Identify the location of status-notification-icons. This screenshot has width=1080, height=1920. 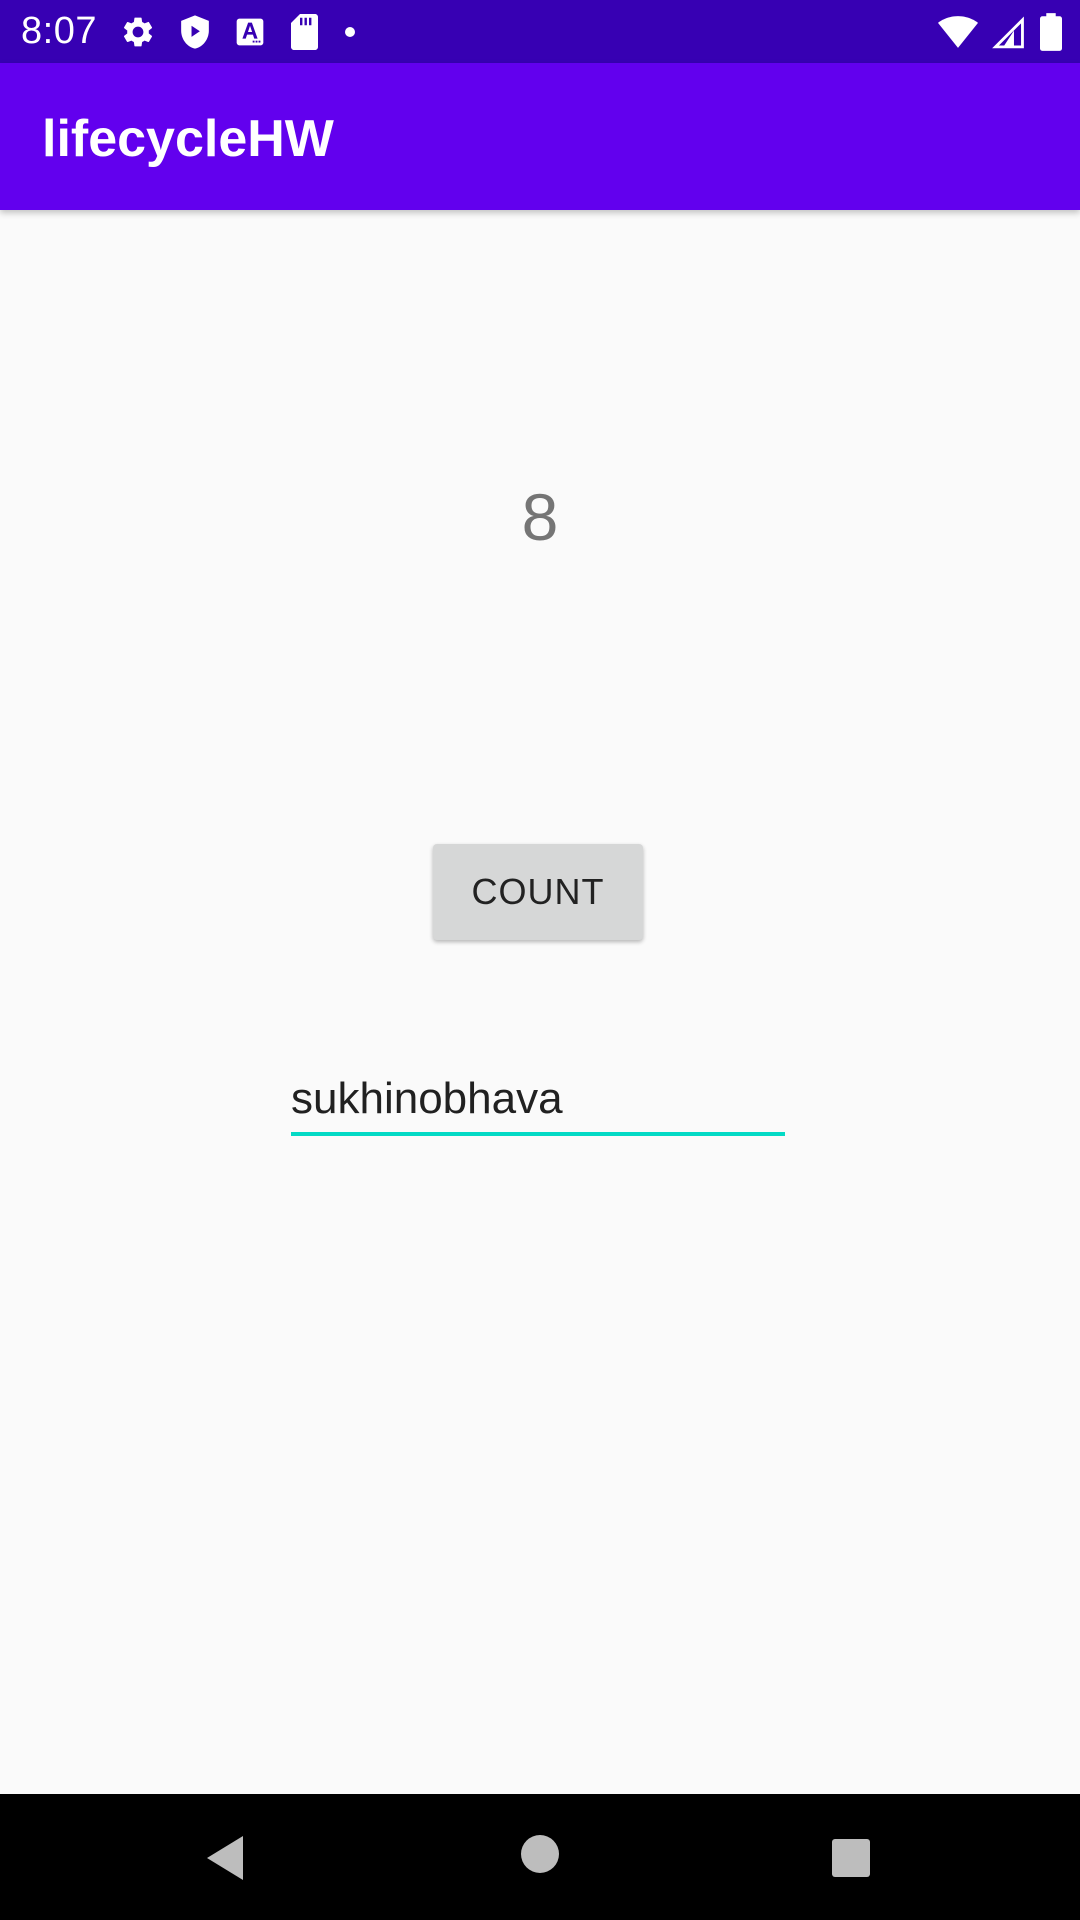
(240, 32).